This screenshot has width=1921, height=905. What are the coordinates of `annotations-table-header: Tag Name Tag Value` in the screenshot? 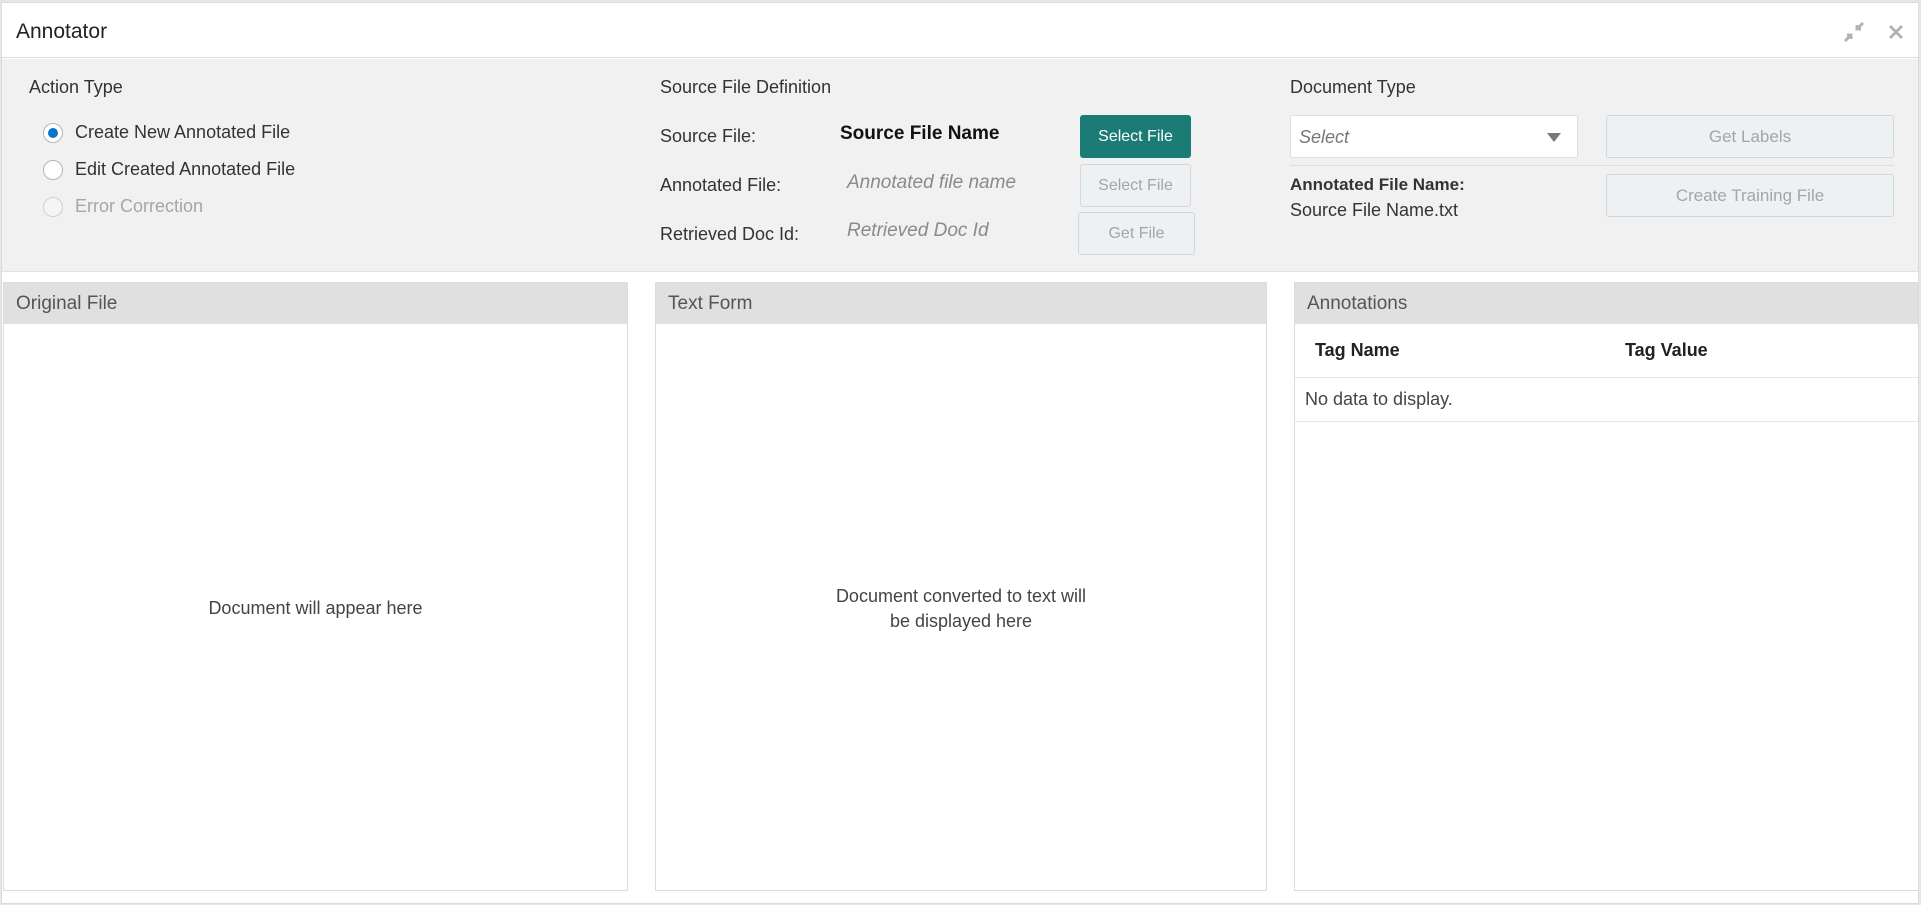 It's located at (1606, 351).